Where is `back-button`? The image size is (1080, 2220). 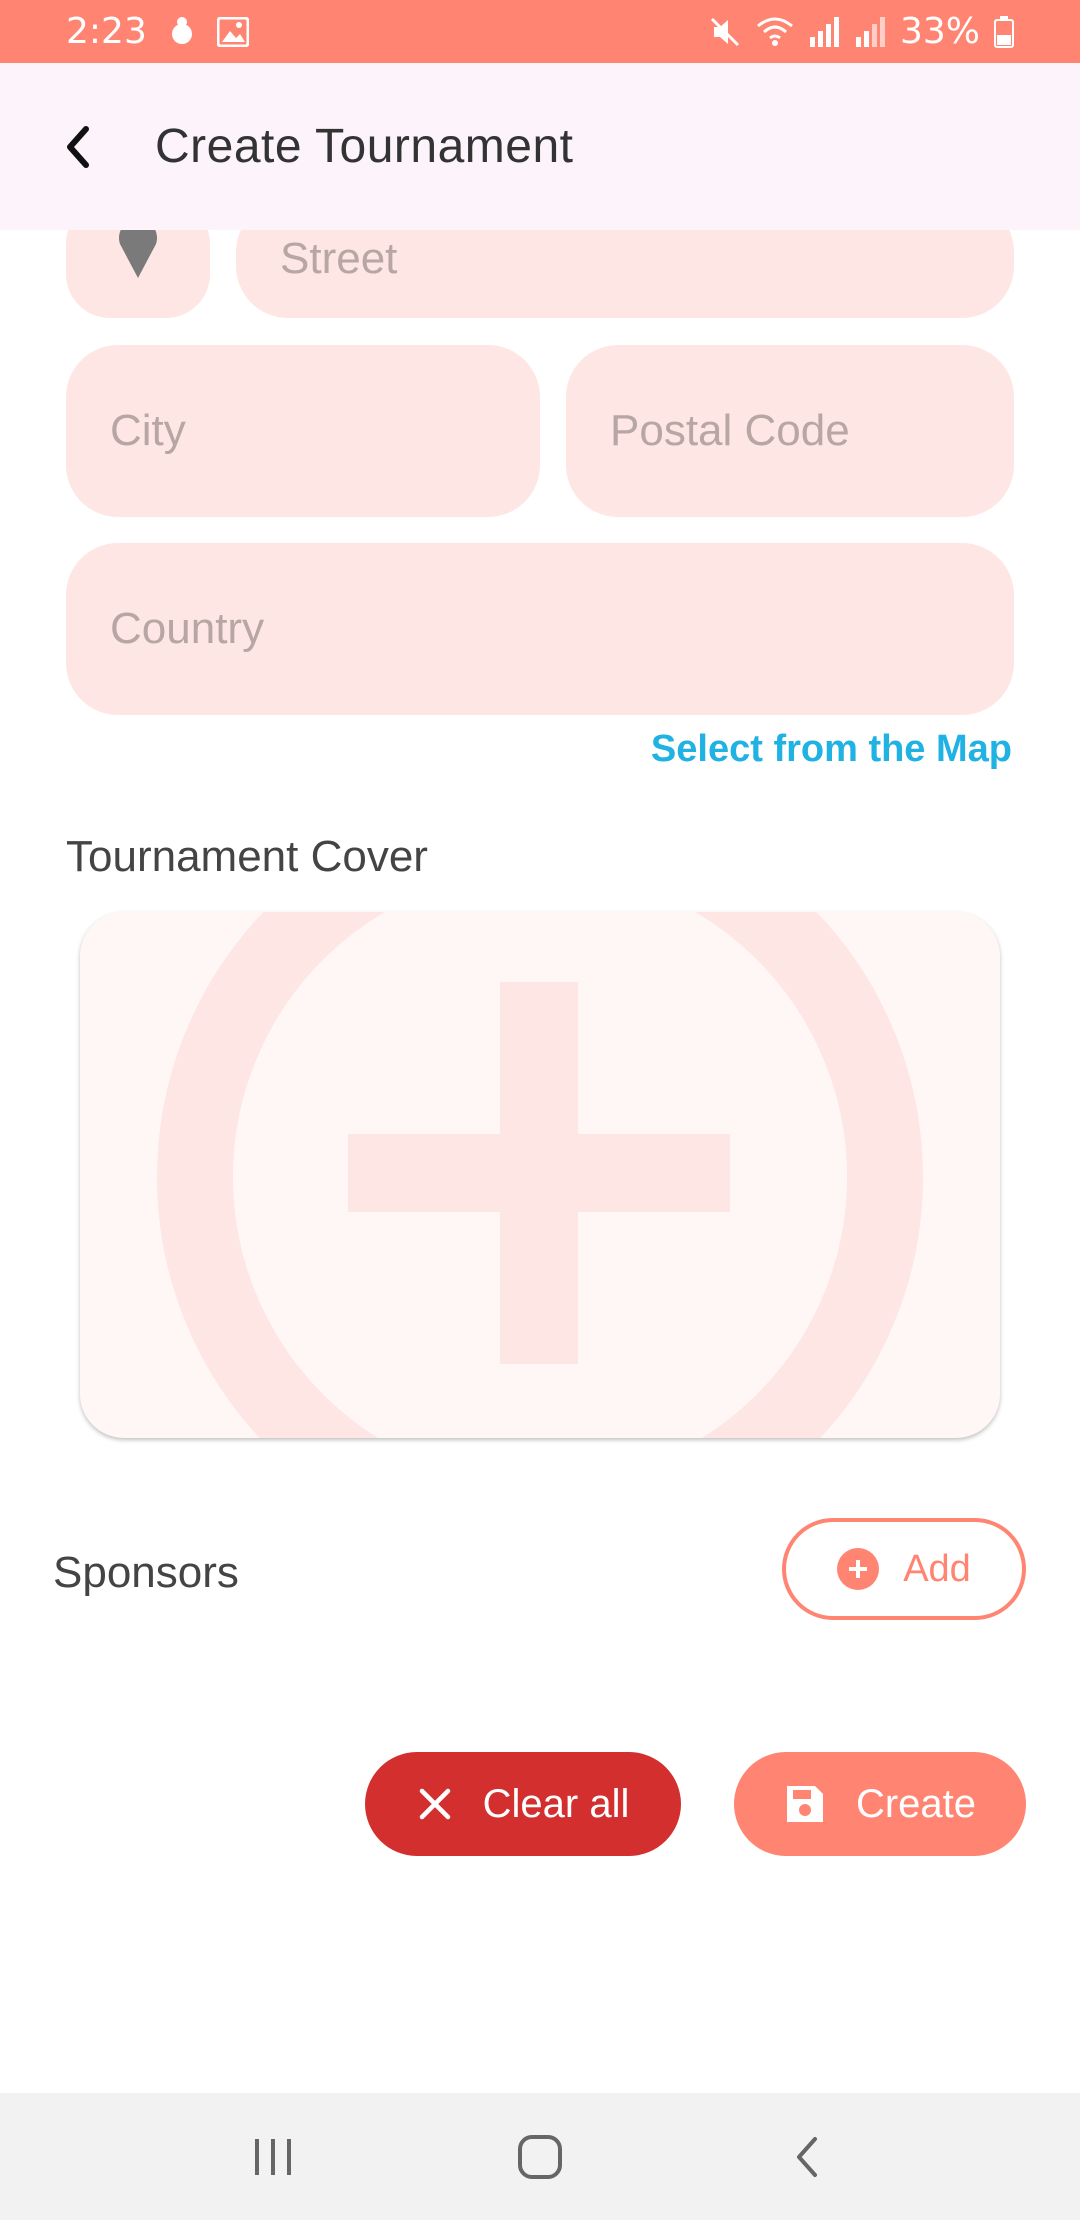
back-button is located at coordinates (78, 147).